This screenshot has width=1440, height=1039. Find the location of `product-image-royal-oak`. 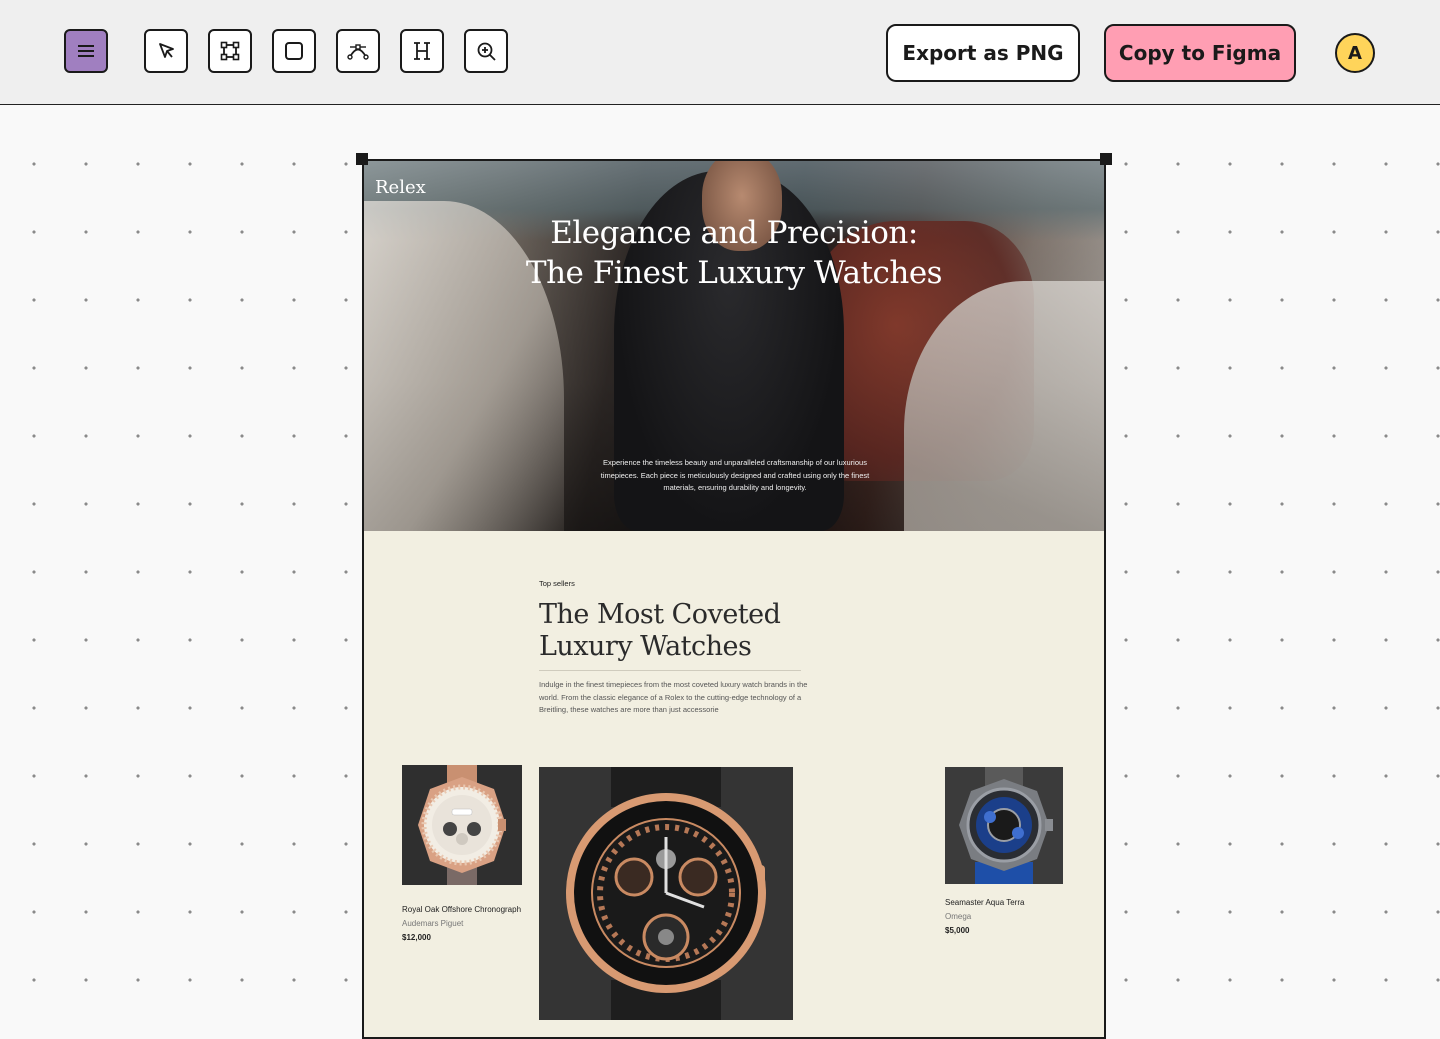

product-image-royal-oak is located at coordinates (462, 825).